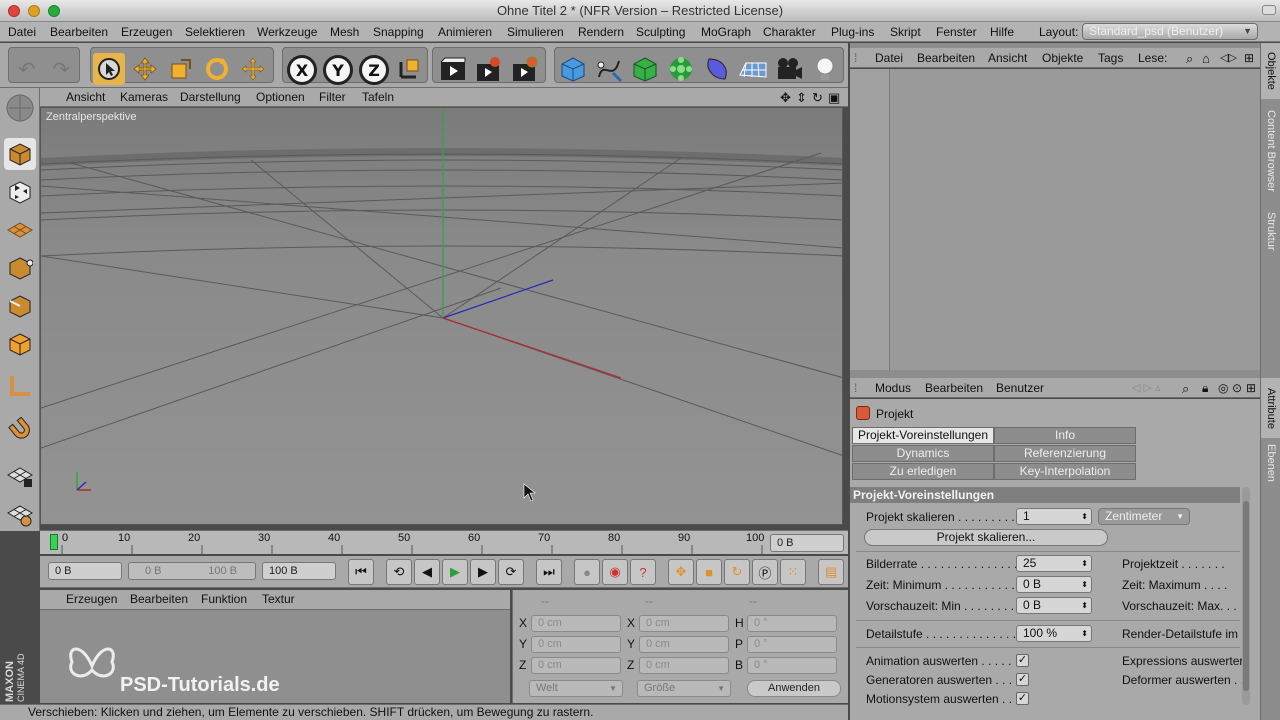 The image size is (1280, 720). Describe the element at coordinates (1270, 71) in the screenshot. I see `side-tab-objekte: Objekte` at that location.